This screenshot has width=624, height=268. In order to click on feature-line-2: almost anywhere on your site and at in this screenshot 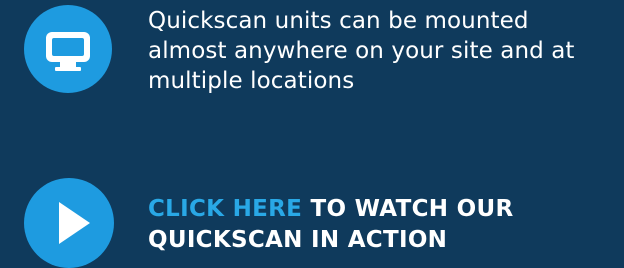, I will do `click(361, 51)`.